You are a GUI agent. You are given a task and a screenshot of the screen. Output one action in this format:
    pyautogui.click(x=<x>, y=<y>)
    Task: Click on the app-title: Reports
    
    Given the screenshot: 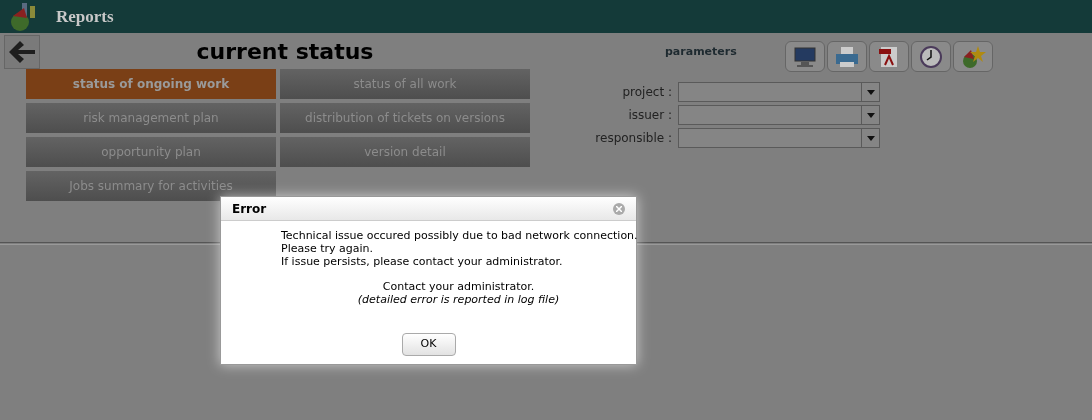 What is the action you would take?
    pyautogui.click(x=85, y=16)
    